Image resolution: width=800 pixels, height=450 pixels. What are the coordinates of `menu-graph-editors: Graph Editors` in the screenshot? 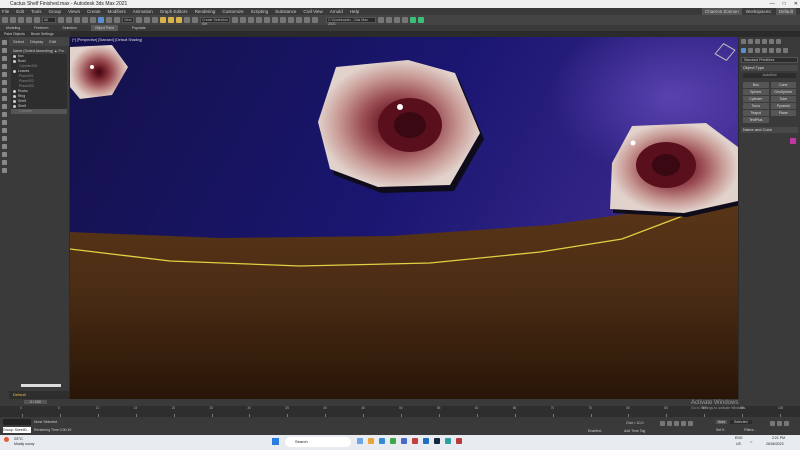 It's located at (174, 11).